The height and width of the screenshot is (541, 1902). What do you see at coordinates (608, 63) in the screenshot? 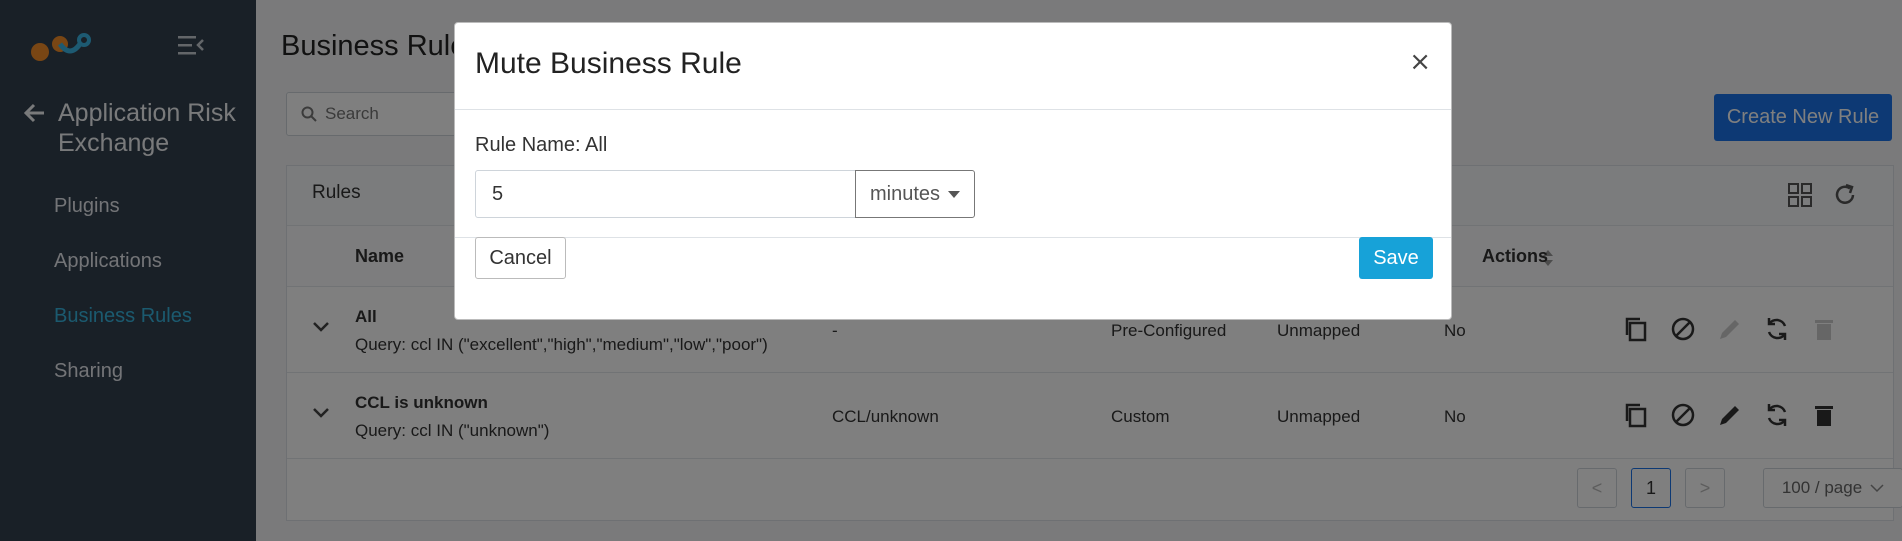
I see `modal-title: Mute Business Rule` at bounding box center [608, 63].